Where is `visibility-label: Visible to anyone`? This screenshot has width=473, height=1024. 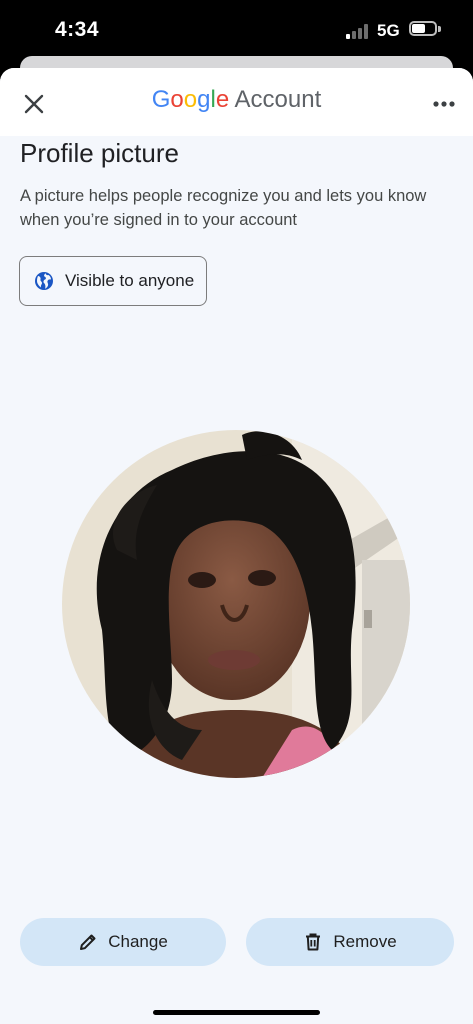 visibility-label: Visible to anyone is located at coordinates (130, 280).